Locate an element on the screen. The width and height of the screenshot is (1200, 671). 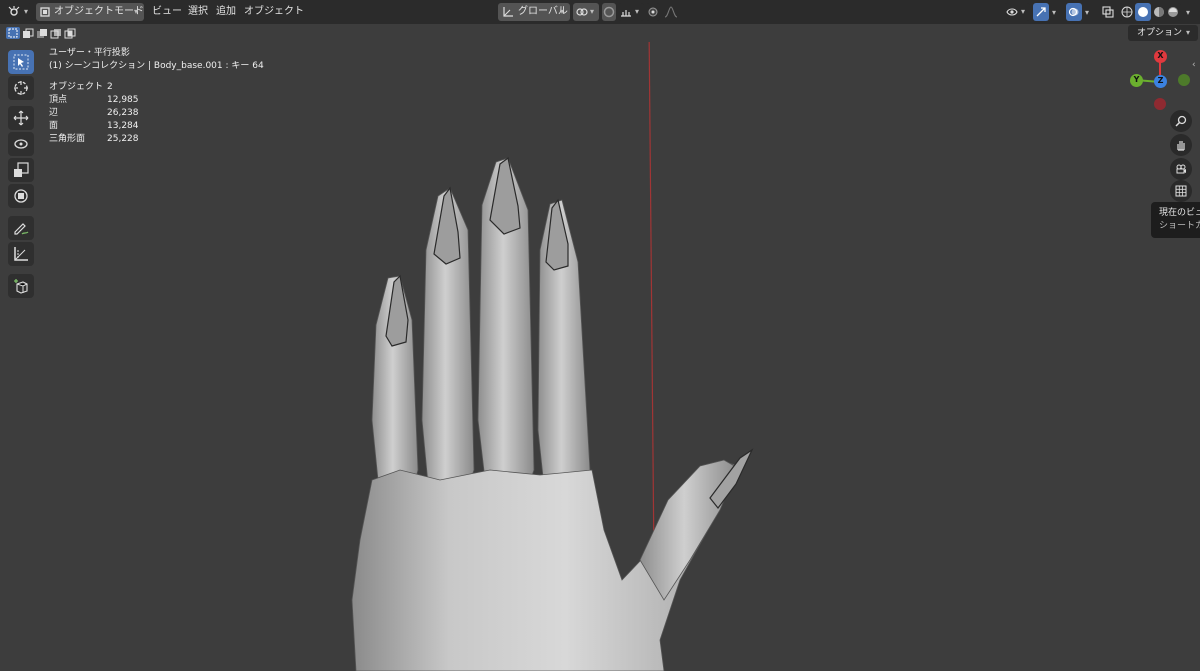
camera-icon is located at coordinates (1181, 169).